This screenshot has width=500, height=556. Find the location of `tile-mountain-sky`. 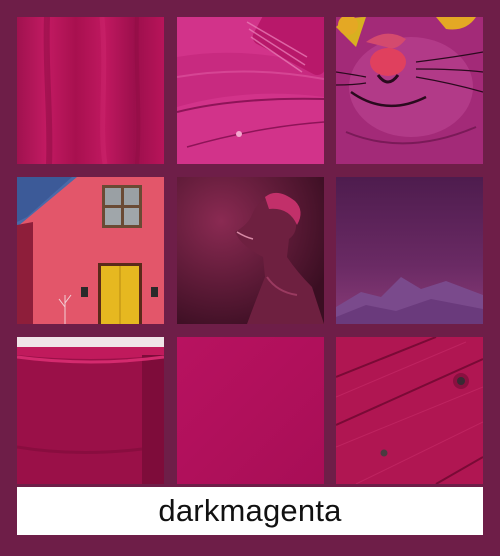

tile-mountain-sky is located at coordinates (409, 250).